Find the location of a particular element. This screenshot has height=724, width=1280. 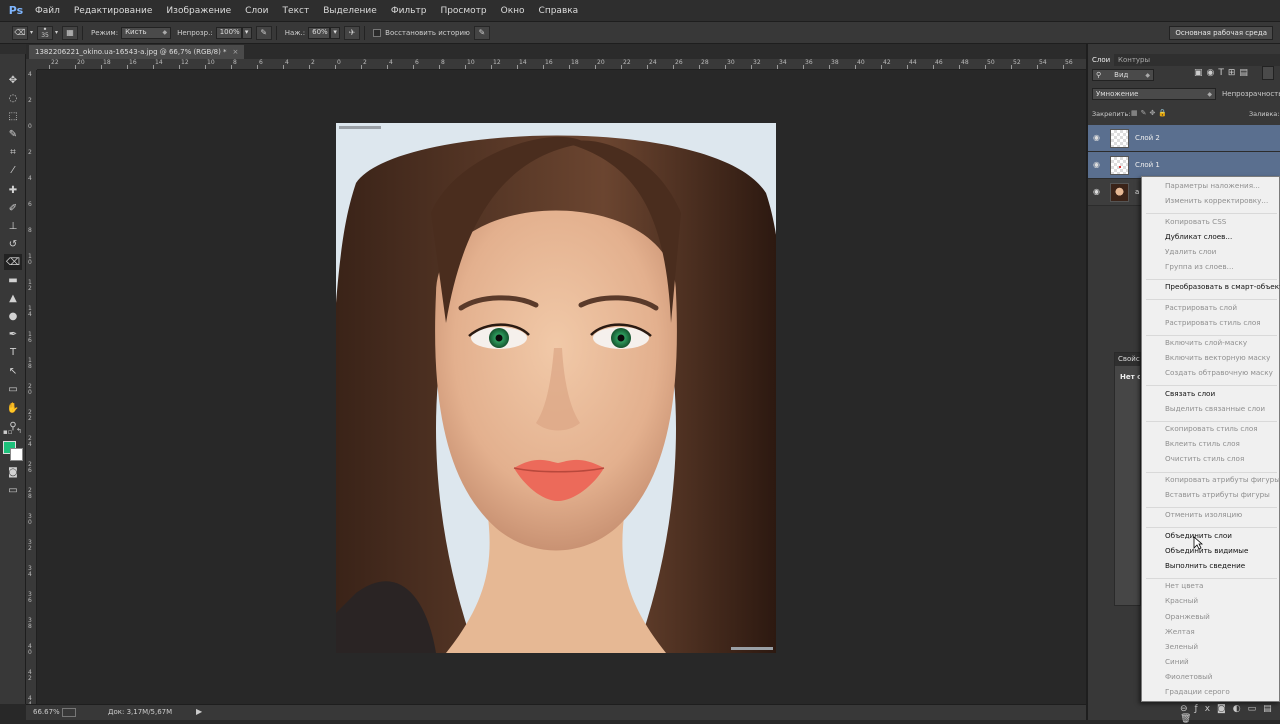

screen-mode-icon: ▭ is located at coordinates (13, 490).